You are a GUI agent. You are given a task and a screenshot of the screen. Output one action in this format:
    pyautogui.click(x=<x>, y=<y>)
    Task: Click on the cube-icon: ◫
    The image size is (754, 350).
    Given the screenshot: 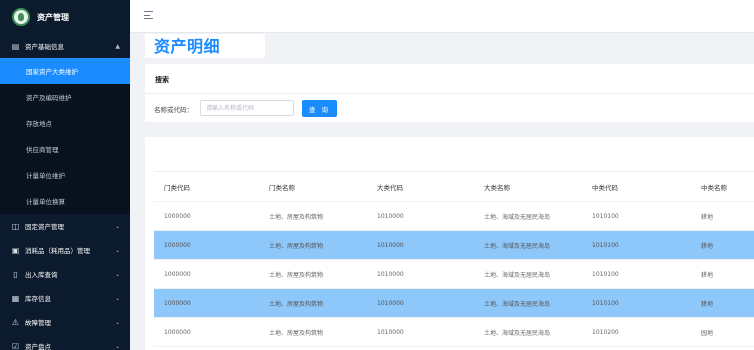 What is the action you would take?
    pyautogui.click(x=15, y=226)
    